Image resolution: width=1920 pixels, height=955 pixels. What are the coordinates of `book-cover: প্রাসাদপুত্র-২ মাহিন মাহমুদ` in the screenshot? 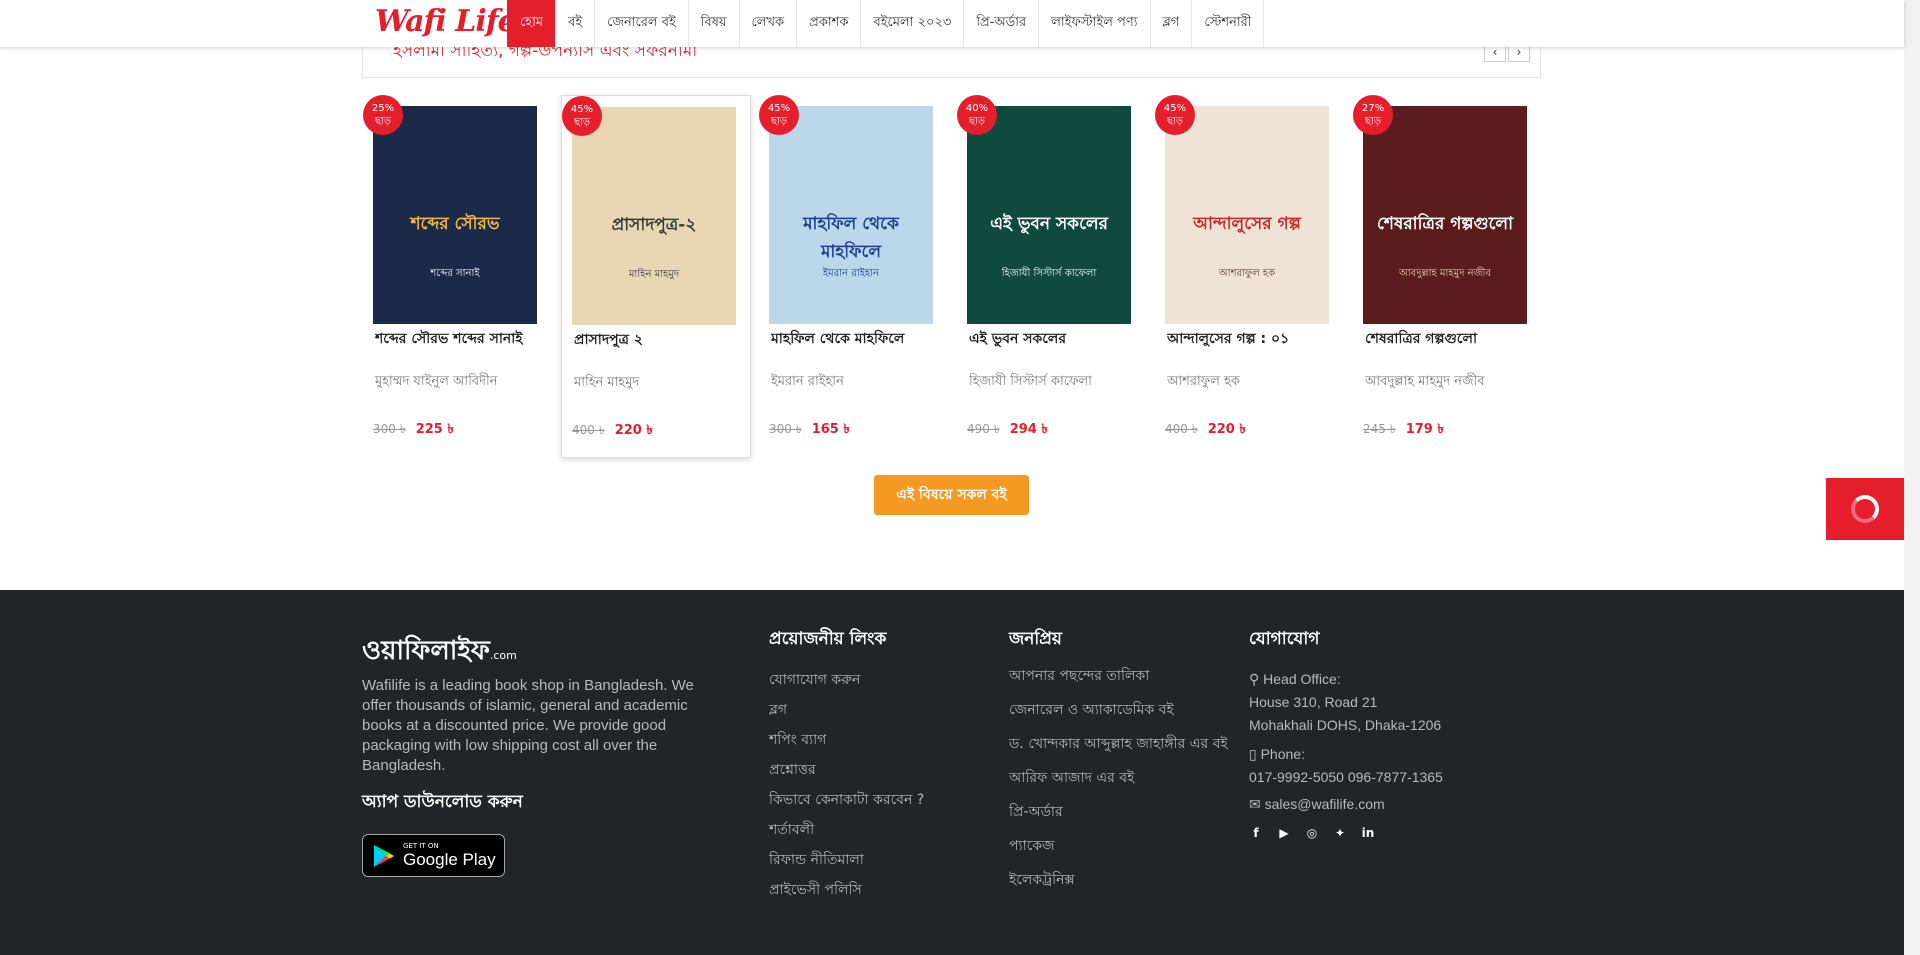 It's located at (654, 216).